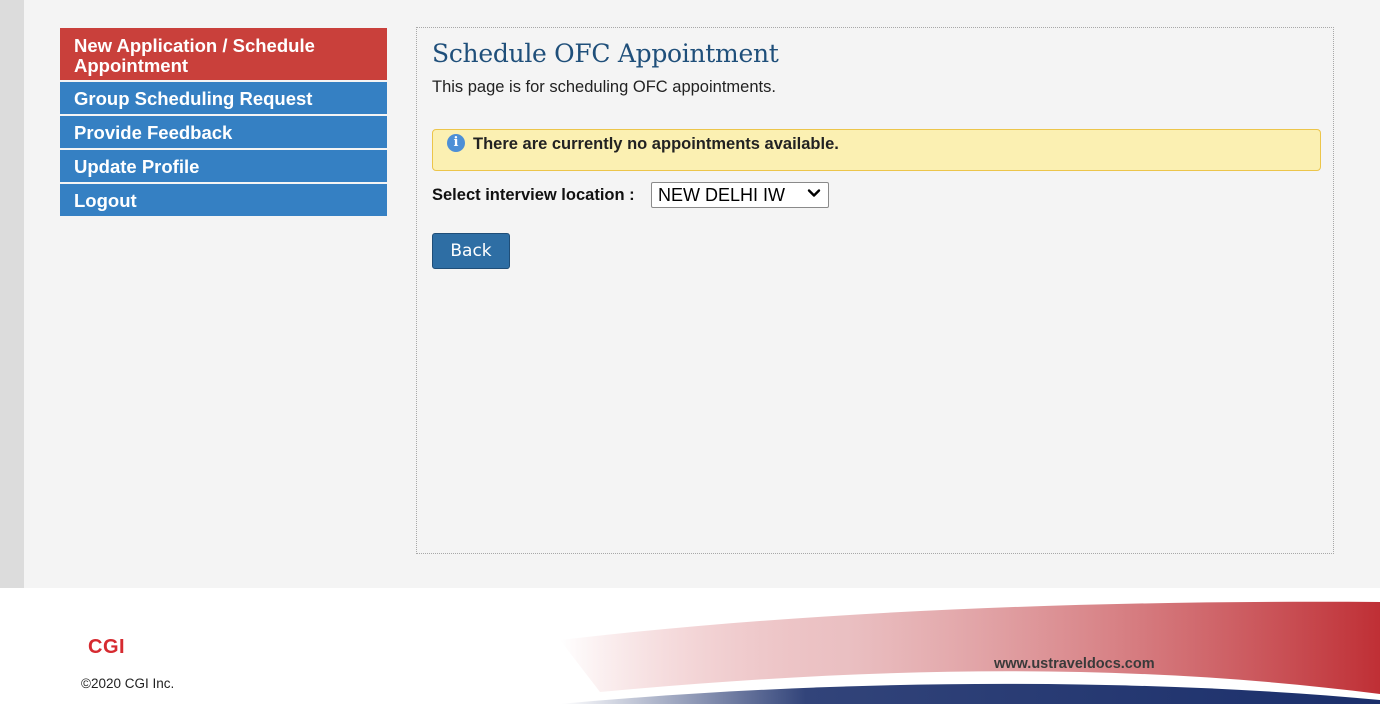  What do you see at coordinates (223, 166) in the screenshot?
I see `sidebar-item-update-profile: Update Profile` at bounding box center [223, 166].